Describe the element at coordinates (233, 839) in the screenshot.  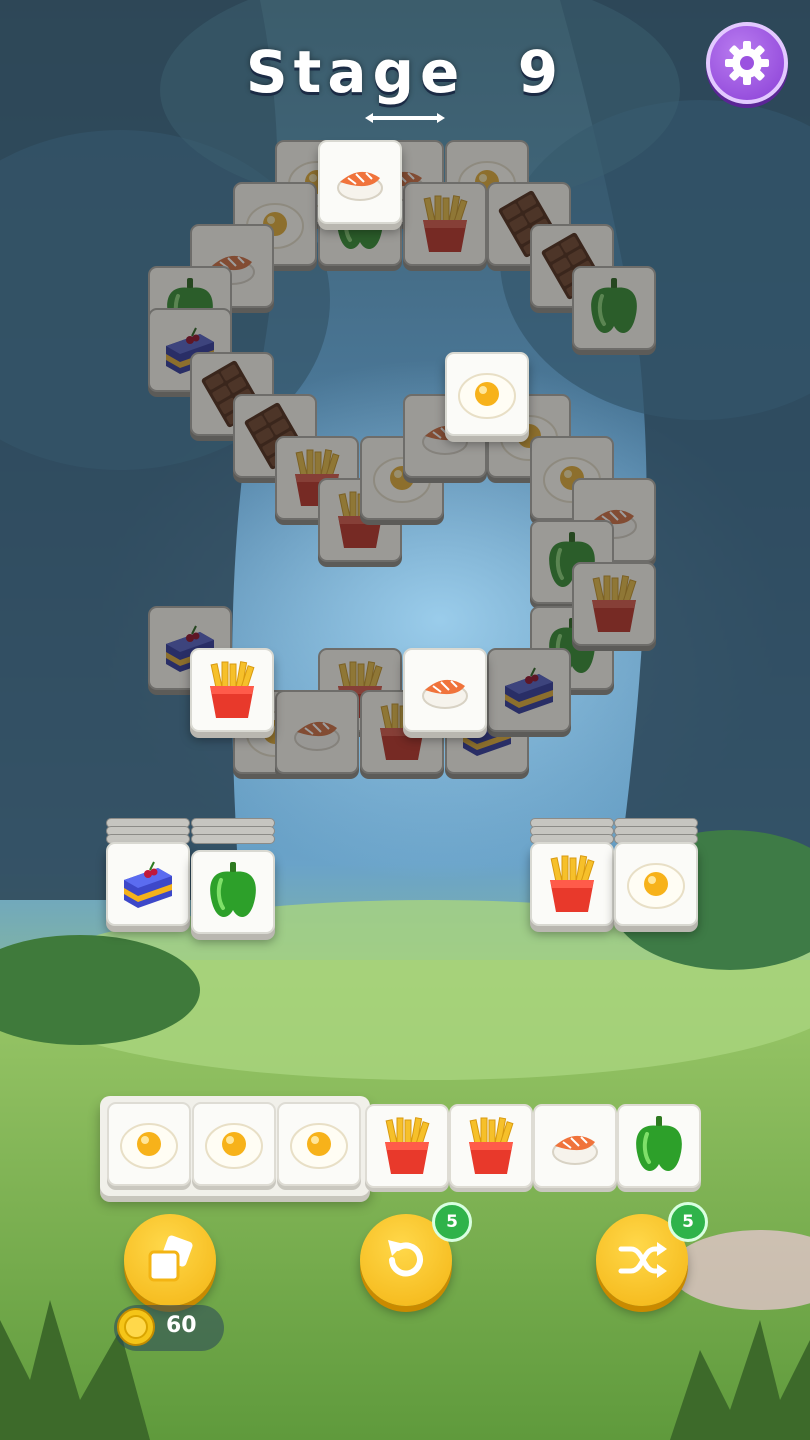
I see `stack-edge` at that location.